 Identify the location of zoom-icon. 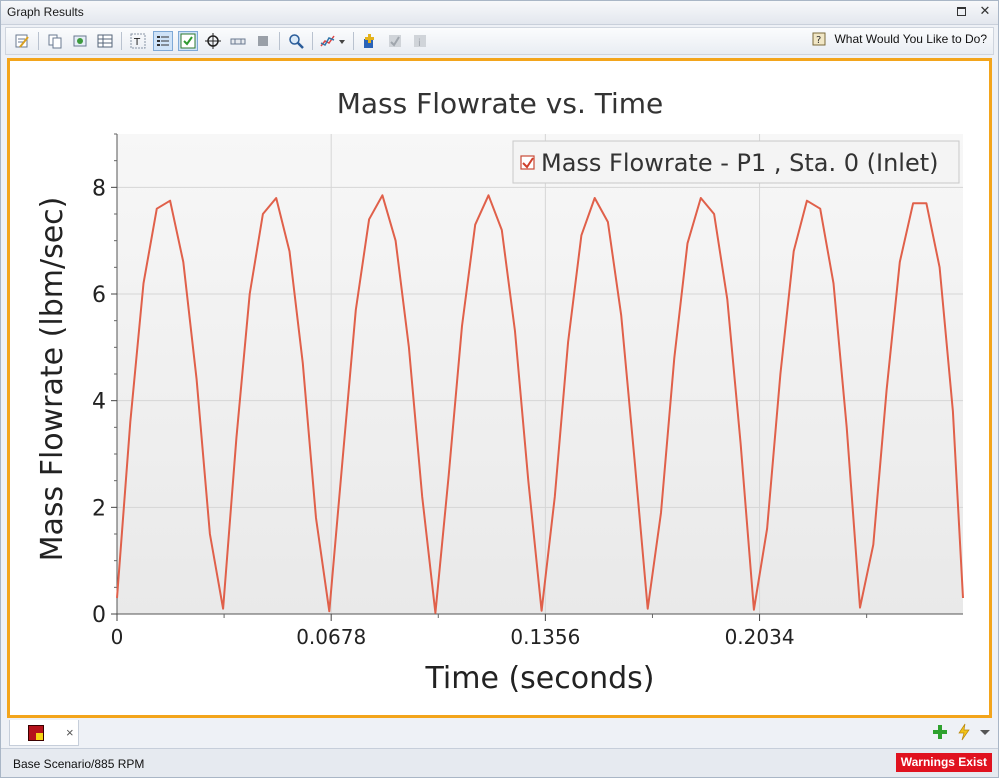
(296, 41).